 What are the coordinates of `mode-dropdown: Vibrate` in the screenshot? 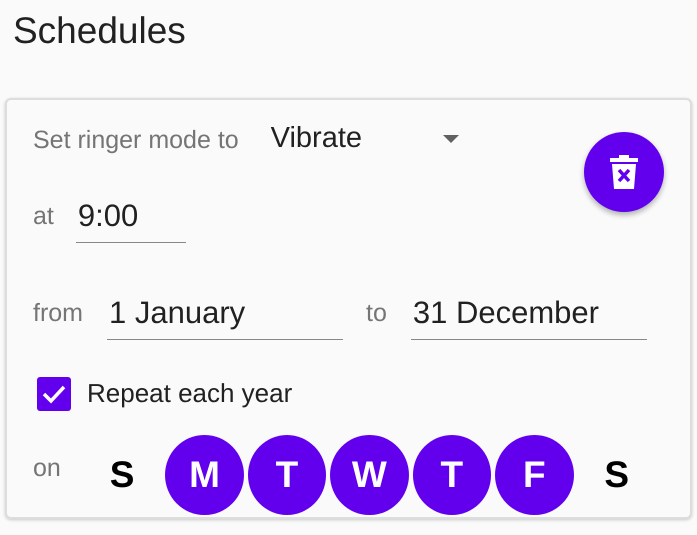 It's located at (365, 145).